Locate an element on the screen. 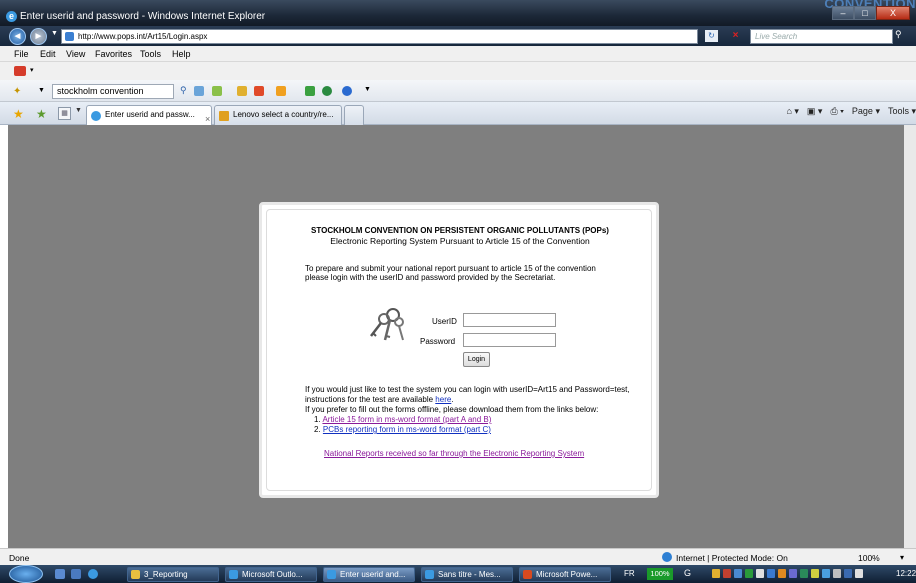 Image resolution: width=916 pixels, height=583 pixels. add-favorite-icon: ★ is located at coordinates (41, 114).